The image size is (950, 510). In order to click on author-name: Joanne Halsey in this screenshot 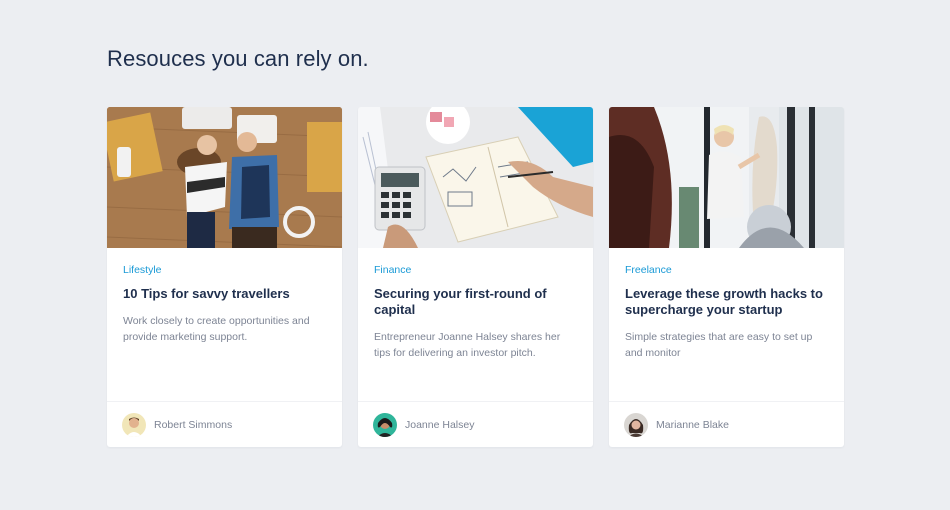, I will do `click(439, 425)`.